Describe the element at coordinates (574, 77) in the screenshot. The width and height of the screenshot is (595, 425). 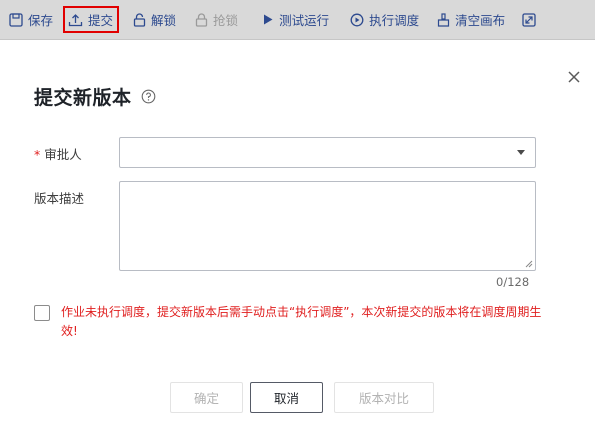
I see `close-icon` at that location.